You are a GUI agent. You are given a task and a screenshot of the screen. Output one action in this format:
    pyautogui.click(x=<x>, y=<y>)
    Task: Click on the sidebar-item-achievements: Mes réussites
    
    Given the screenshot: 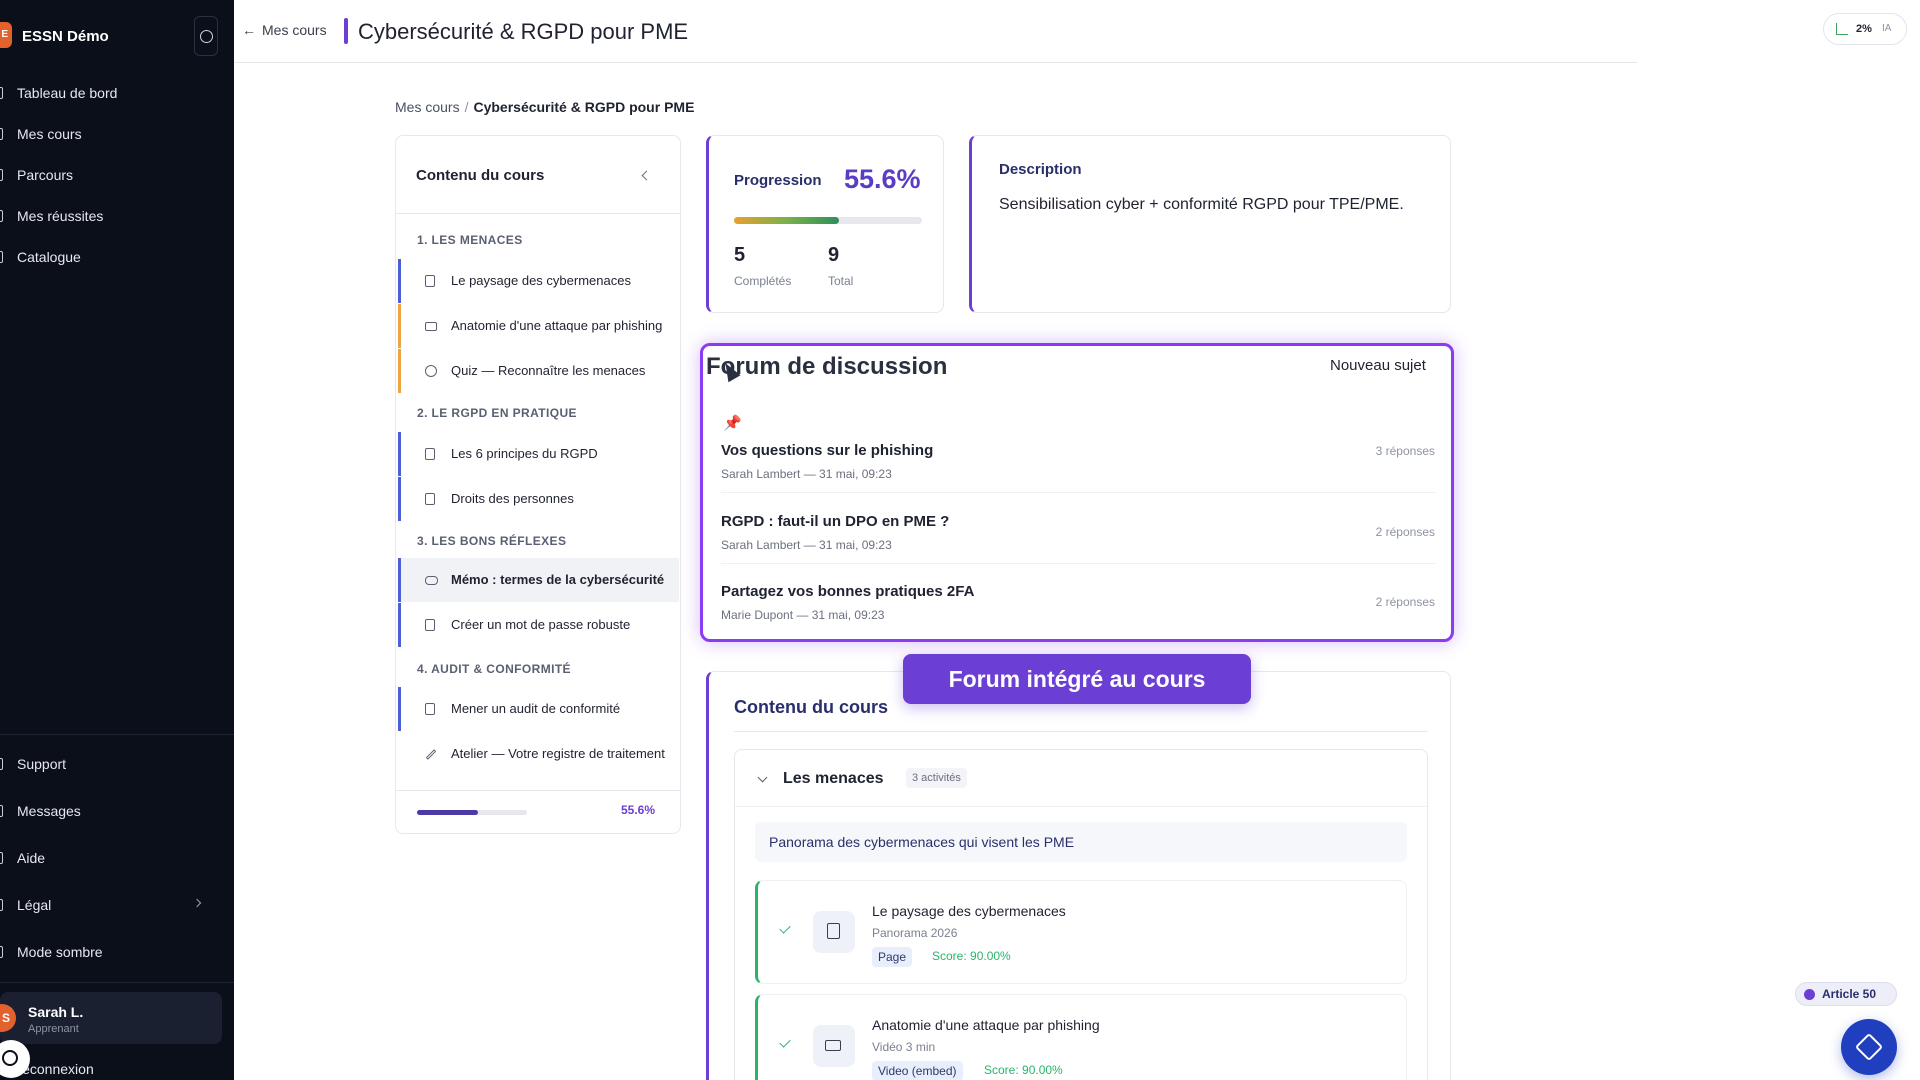 What is the action you would take?
    pyautogui.click(x=110, y=216)
    